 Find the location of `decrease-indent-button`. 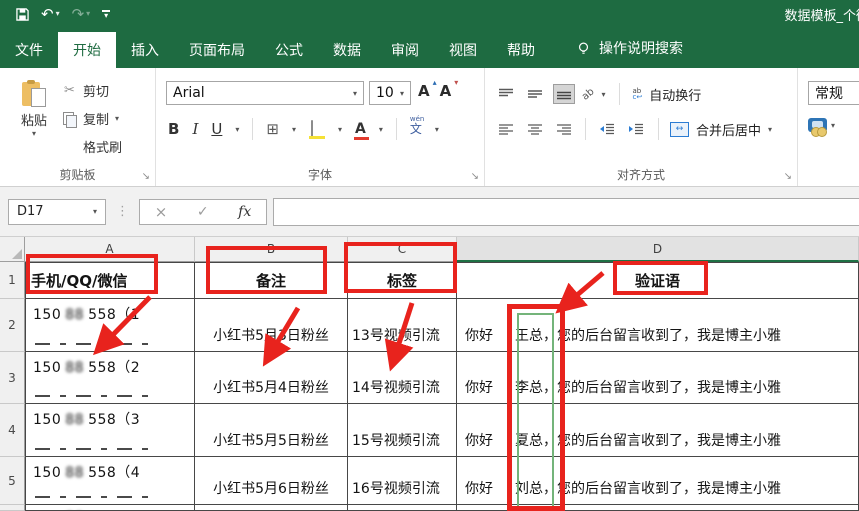

decrease-indent-button is located at coordinates (607, 129).